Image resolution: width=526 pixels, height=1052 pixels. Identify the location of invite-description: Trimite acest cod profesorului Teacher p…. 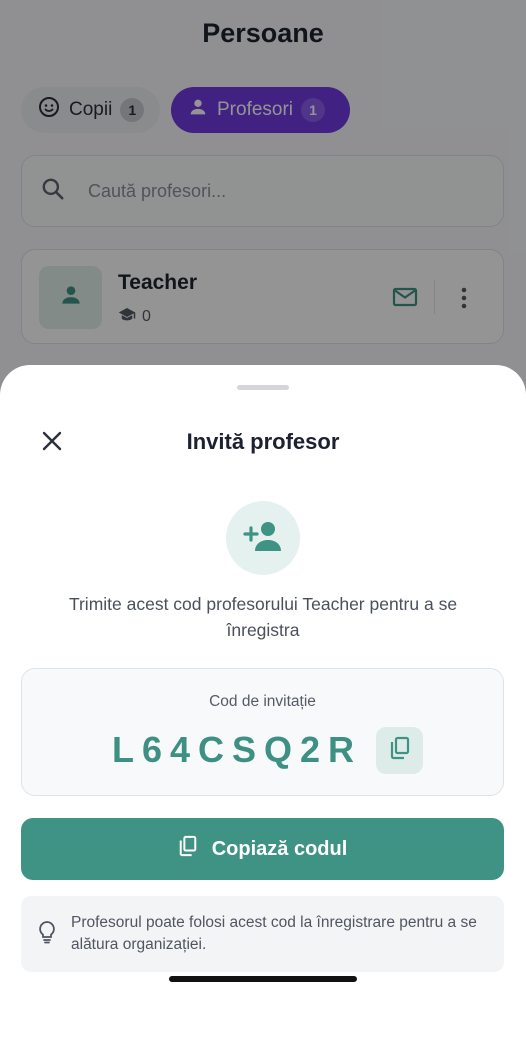
(263, 617).